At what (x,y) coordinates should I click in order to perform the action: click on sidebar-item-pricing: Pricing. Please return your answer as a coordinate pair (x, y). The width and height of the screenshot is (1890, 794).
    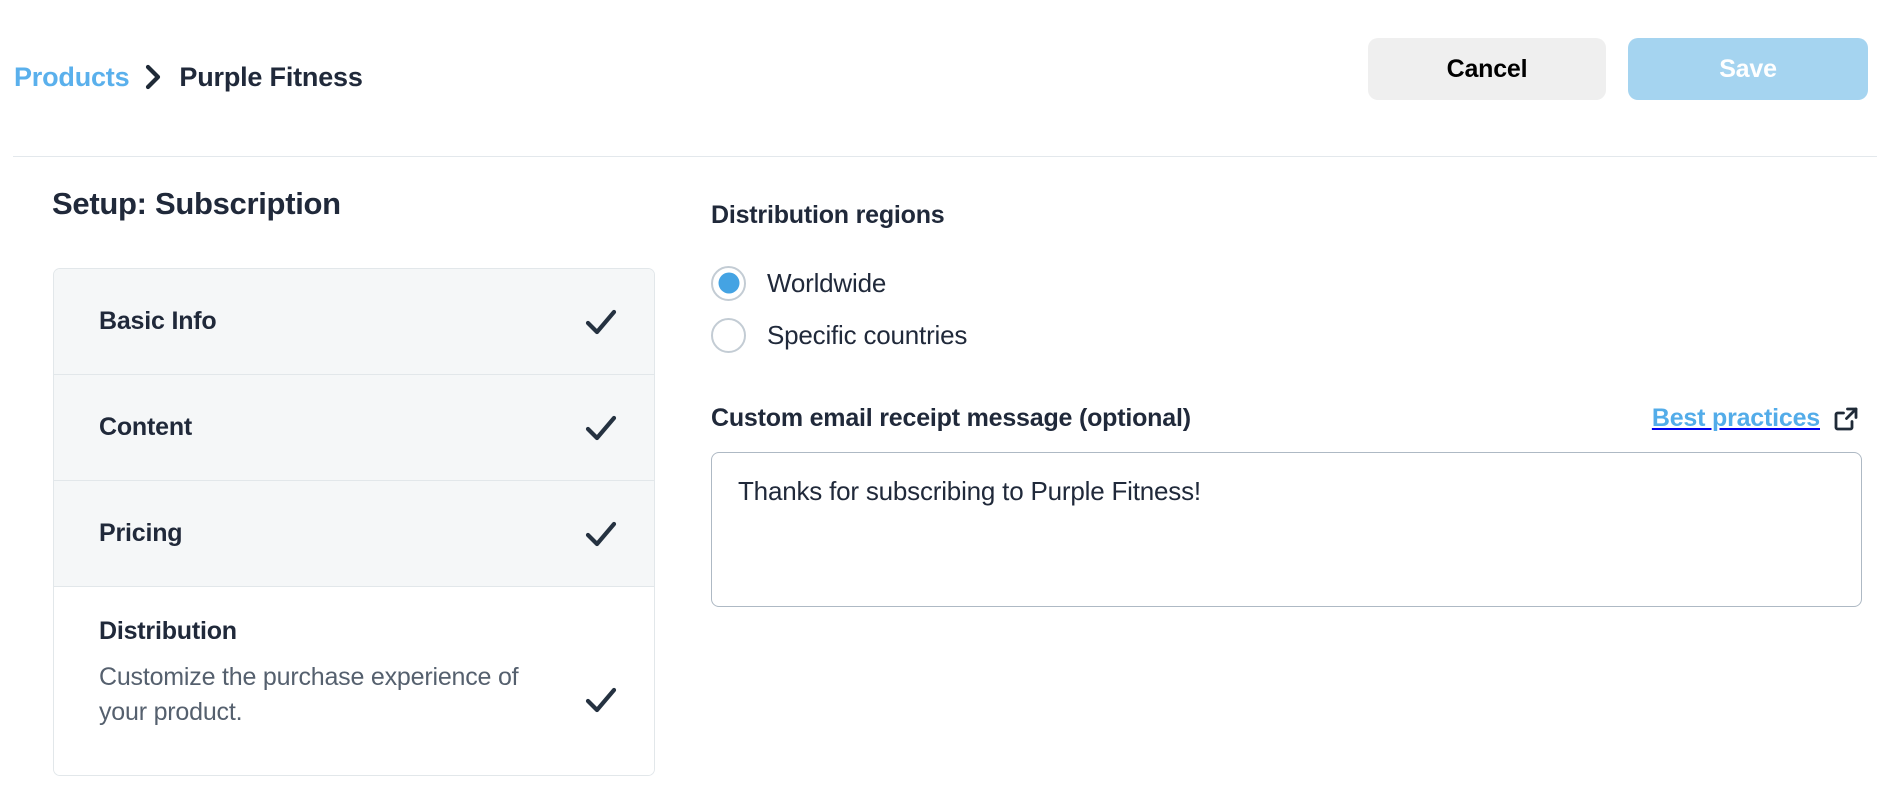
    Looking at the image, I should click on (354, 534).